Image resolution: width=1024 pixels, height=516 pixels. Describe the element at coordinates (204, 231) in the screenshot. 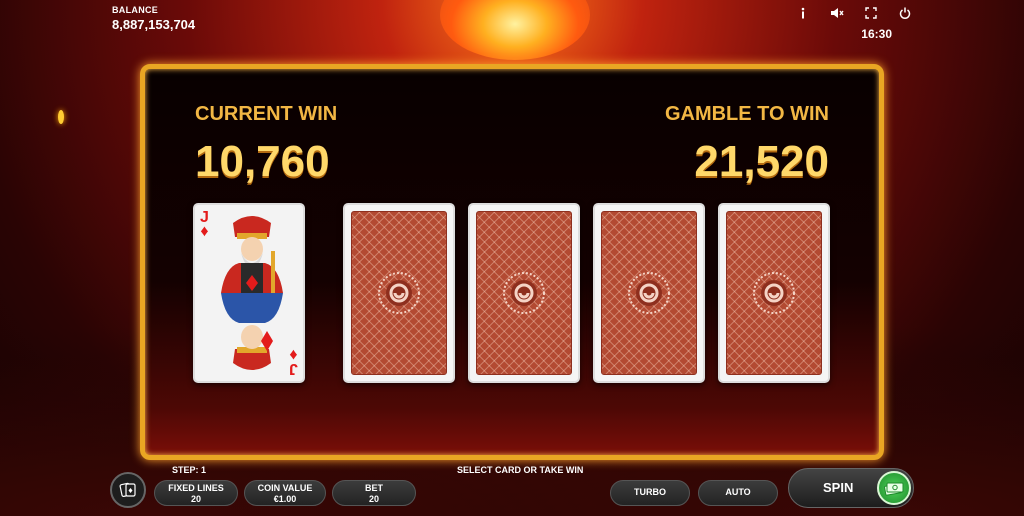

I see `card-suit: ♦` at that location.